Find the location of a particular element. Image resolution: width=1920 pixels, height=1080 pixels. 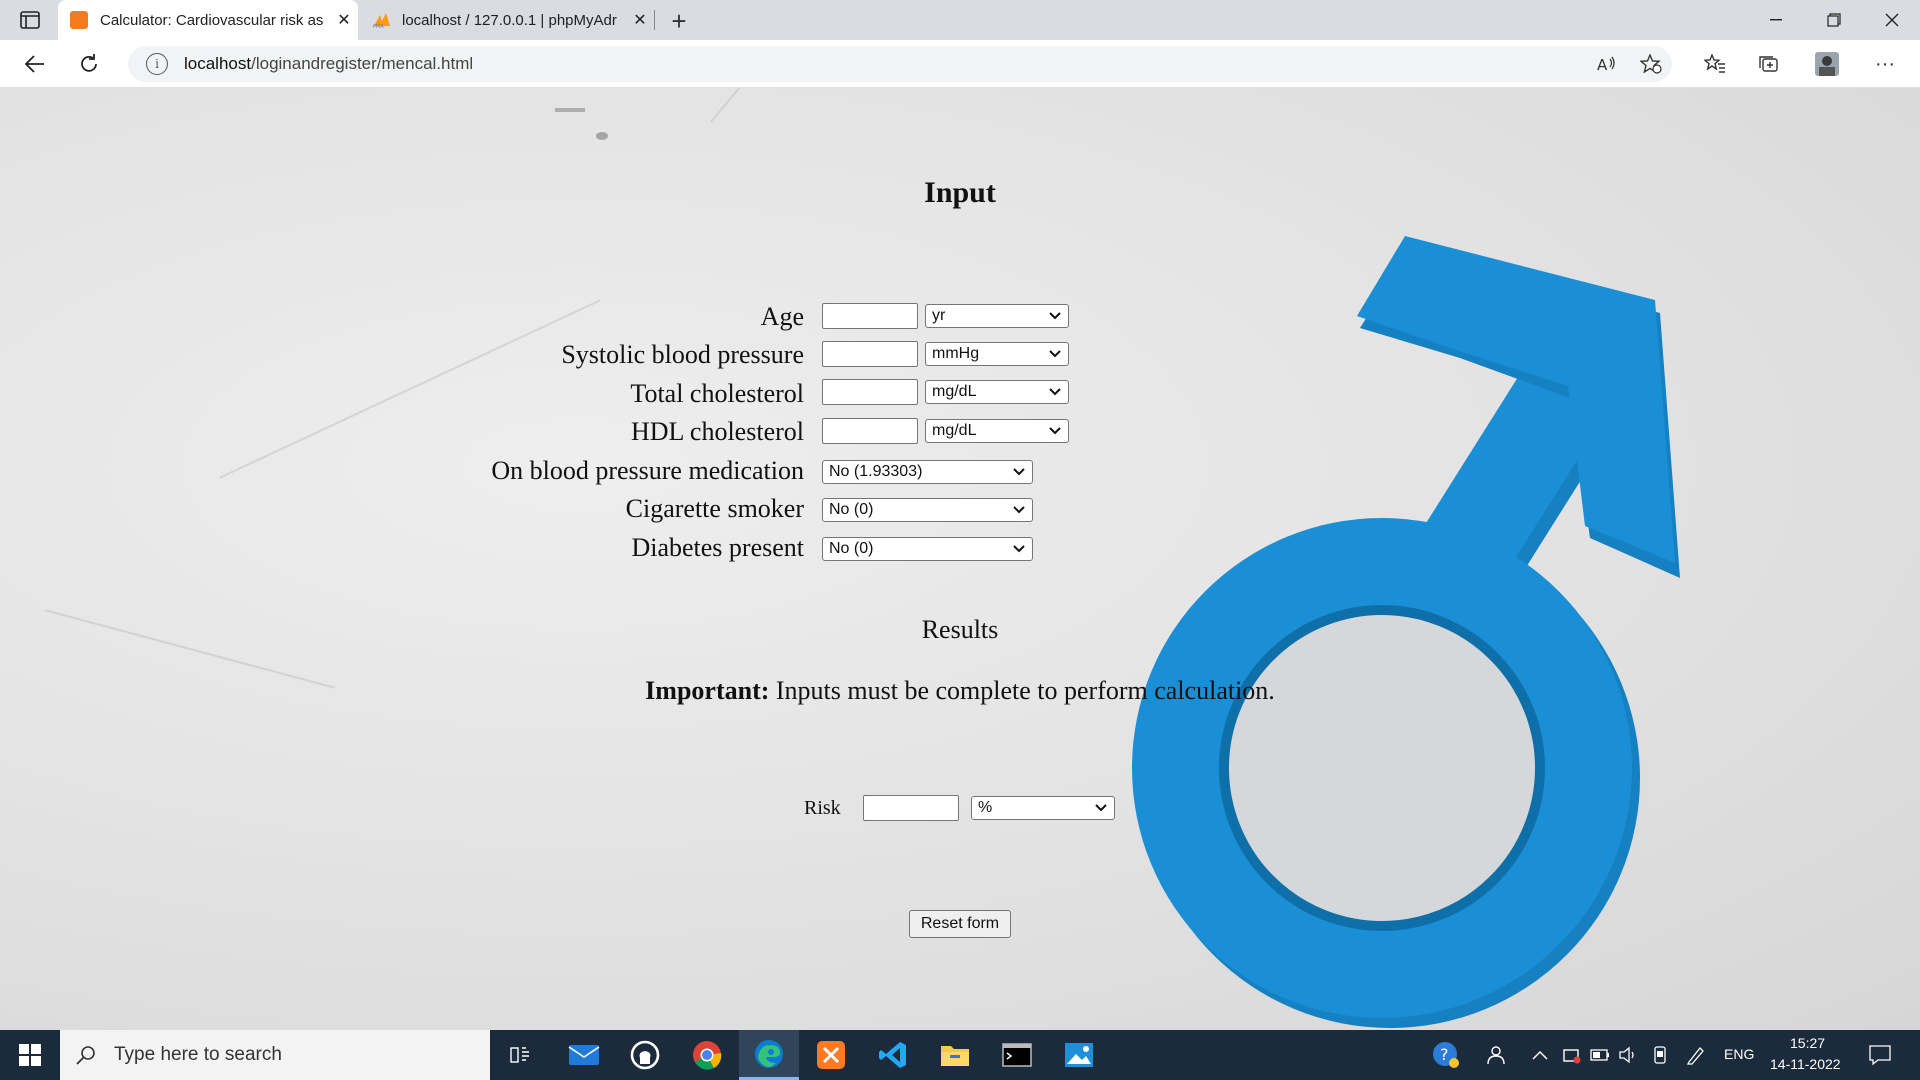

svg-text: PMA is located at coordinates (378, 26).